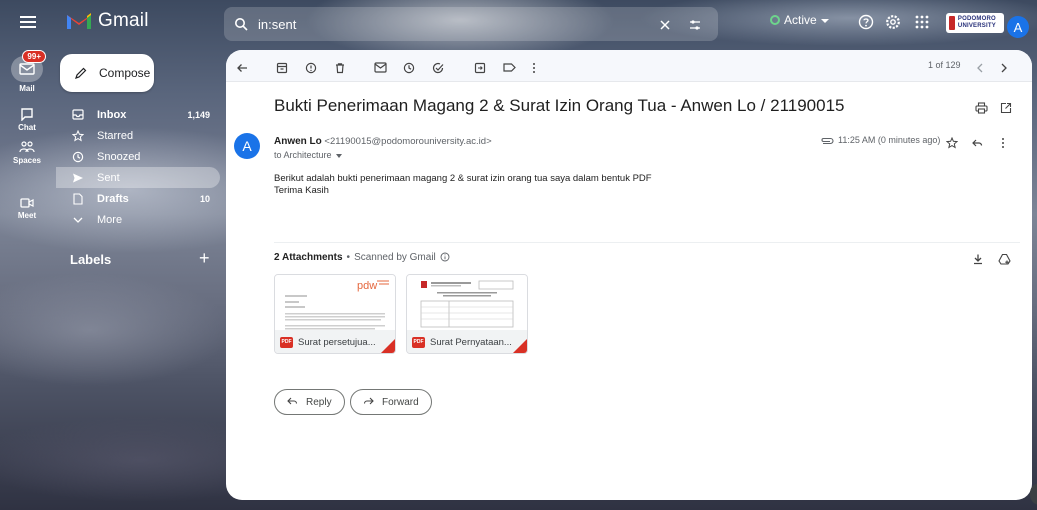 The image size is (1037, 510). What do you see at coordinates (534, 68) in the screenshot?
I see `more-options-icon` at bounding box center [534, 68].